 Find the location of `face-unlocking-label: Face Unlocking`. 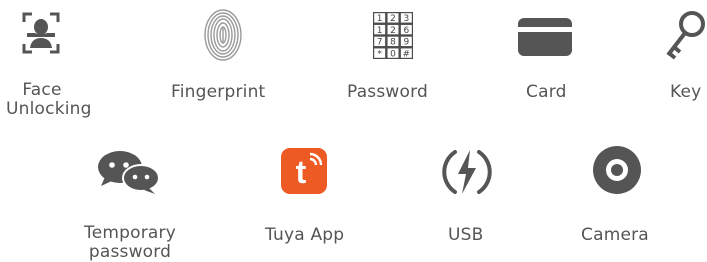

face-unlocking-label: Face Unlocking is located at coordinates (49, 99).